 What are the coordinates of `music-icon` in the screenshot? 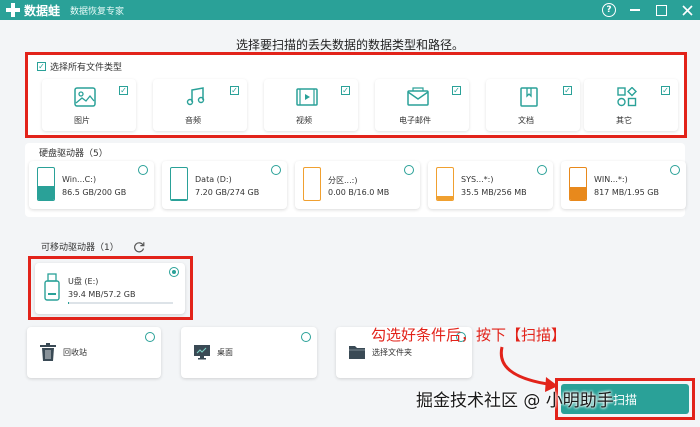 It's located at (195, 96).